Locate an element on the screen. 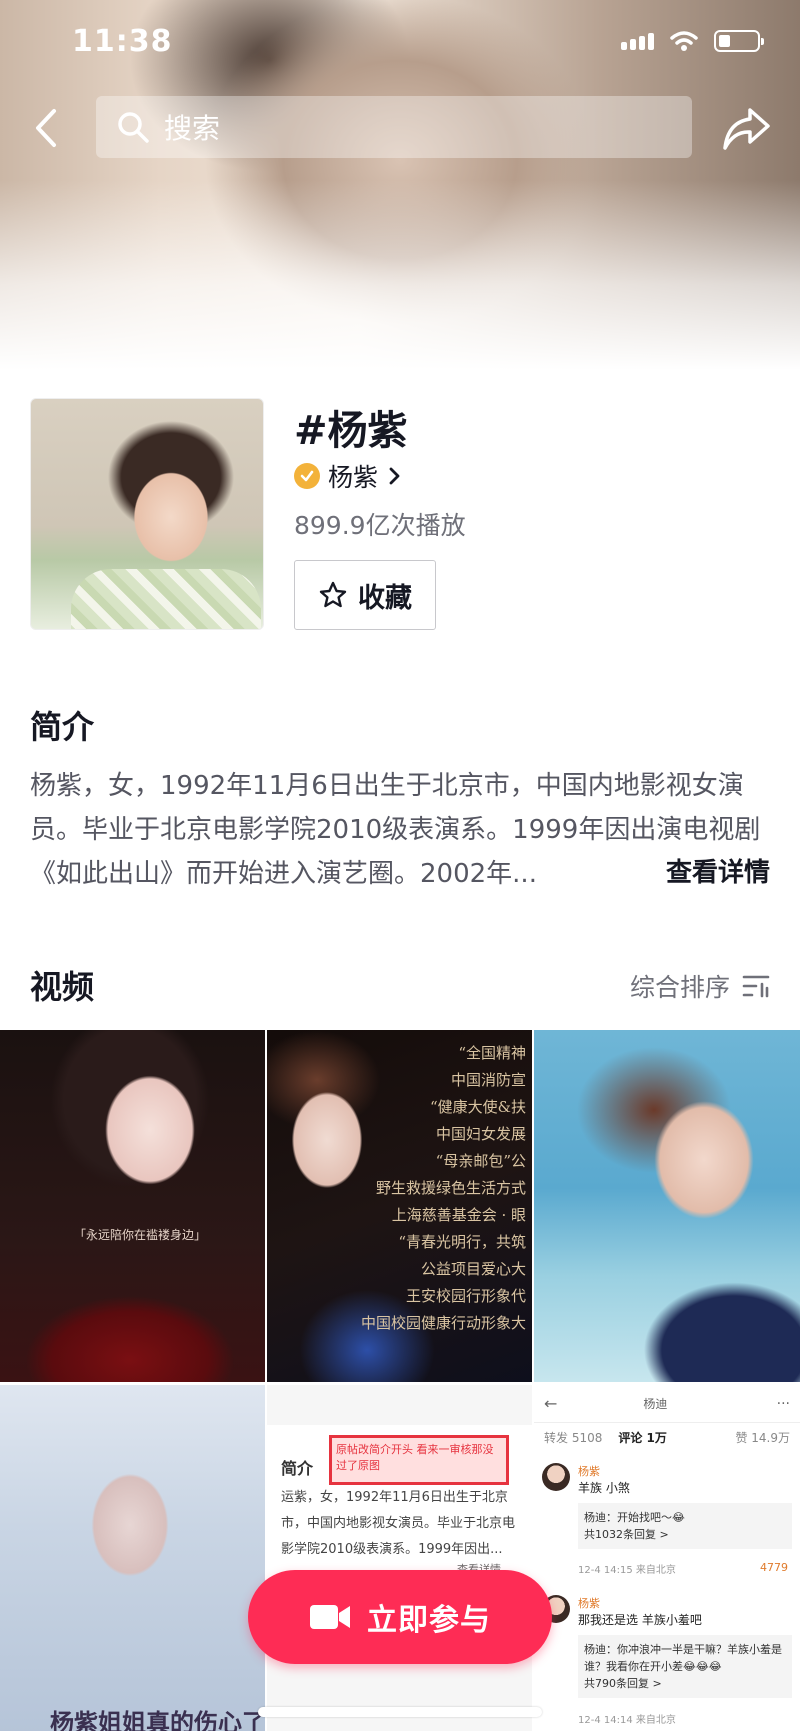 This screenshot has width=800, height=1731. sort-label: 综合排序 is located at coordinates (679, 987).